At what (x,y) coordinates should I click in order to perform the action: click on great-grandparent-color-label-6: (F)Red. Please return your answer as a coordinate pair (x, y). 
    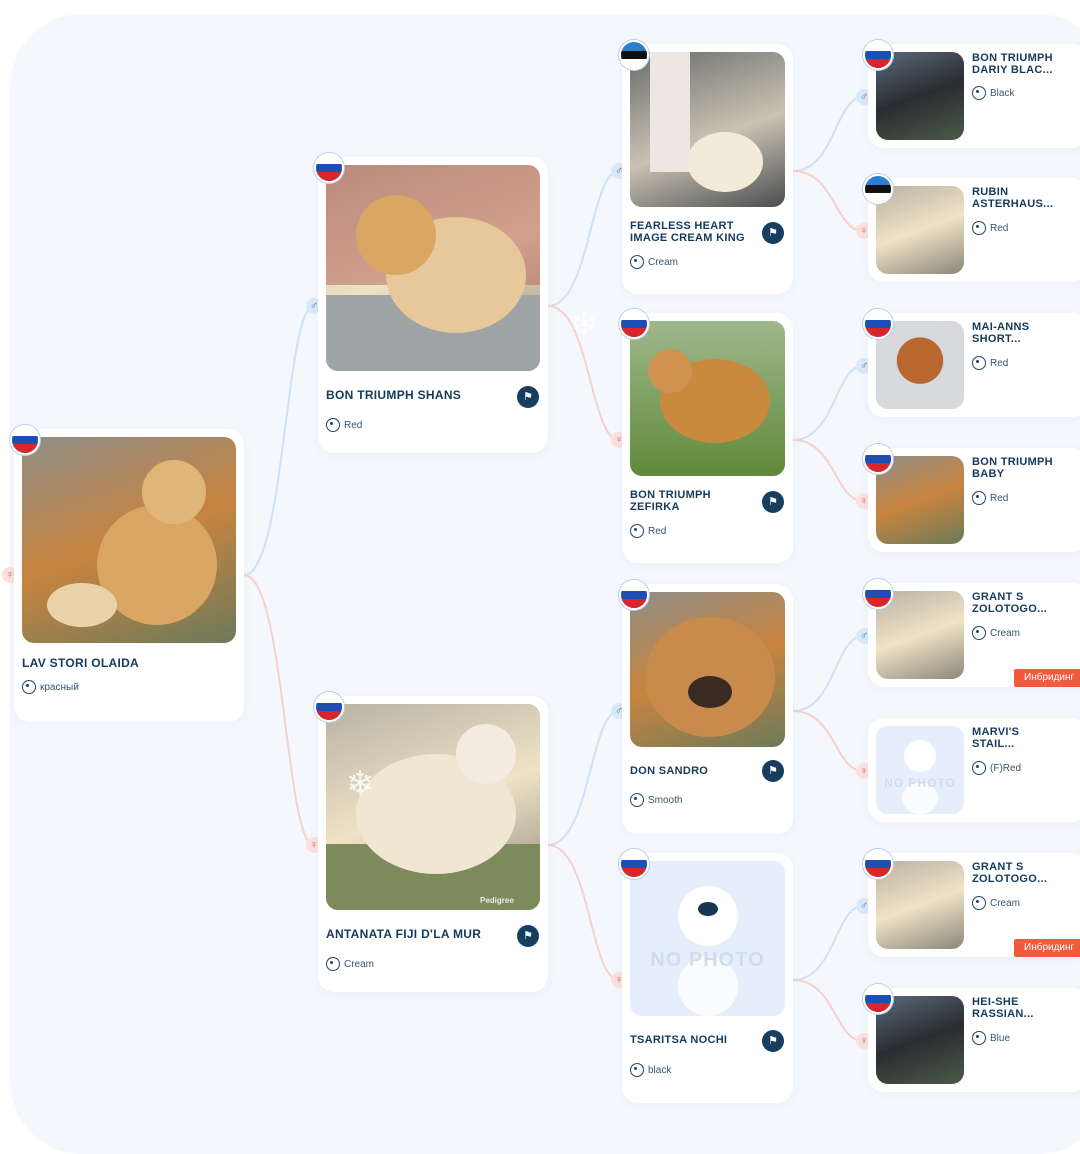
    Looking at the image, I should click on (1006, 768).